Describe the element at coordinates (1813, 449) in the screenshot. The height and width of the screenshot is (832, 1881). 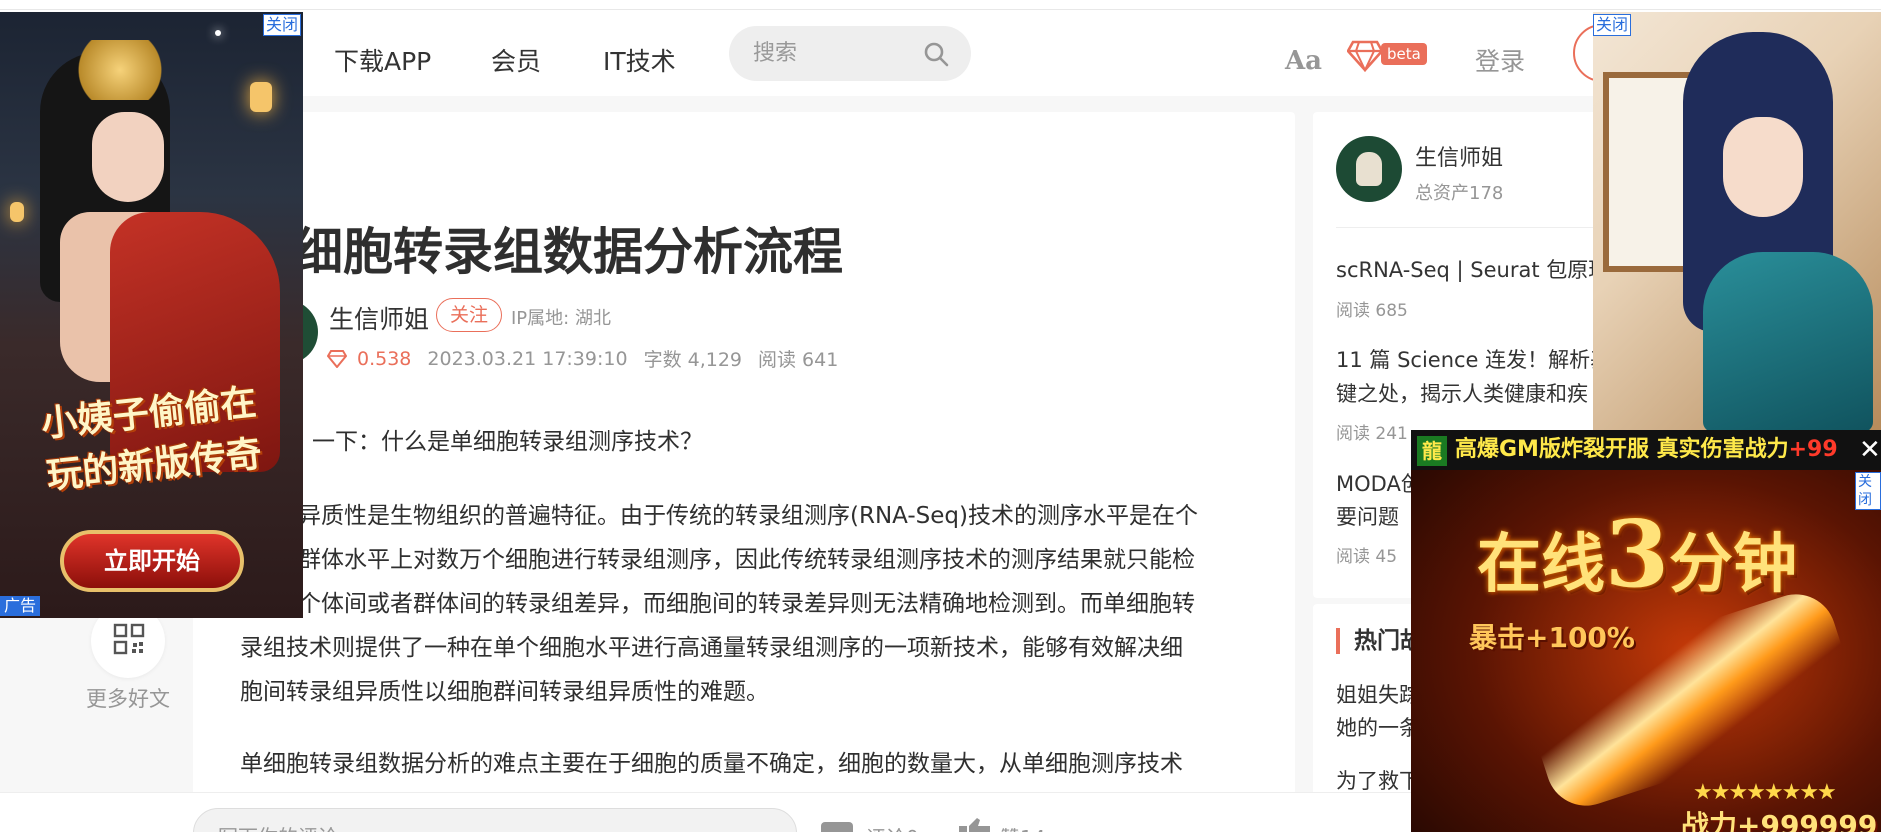
I see `game-ad-headline-red: +99` at that location.